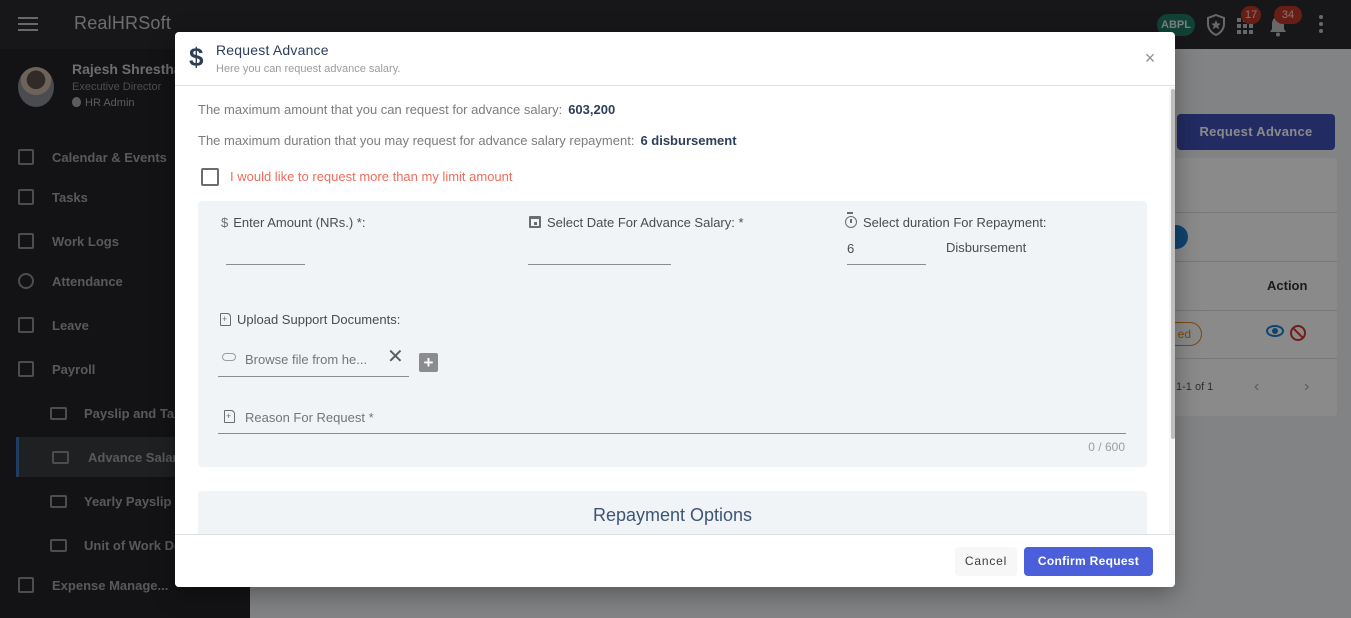 The width and height of the screenshot is (1351, 618). Describe the element at coordinates (265, 264) in the screenshot. I see `amount-underline` at that location.